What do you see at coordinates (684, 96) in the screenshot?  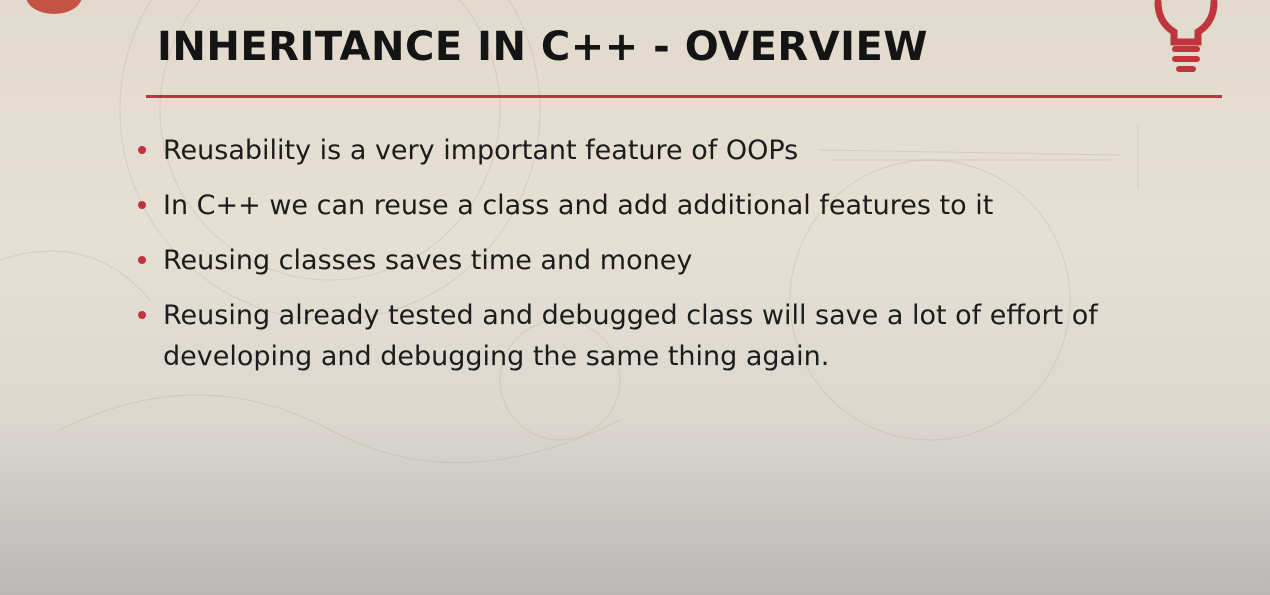 I see `title-divider` at bounding box center [684, 96].